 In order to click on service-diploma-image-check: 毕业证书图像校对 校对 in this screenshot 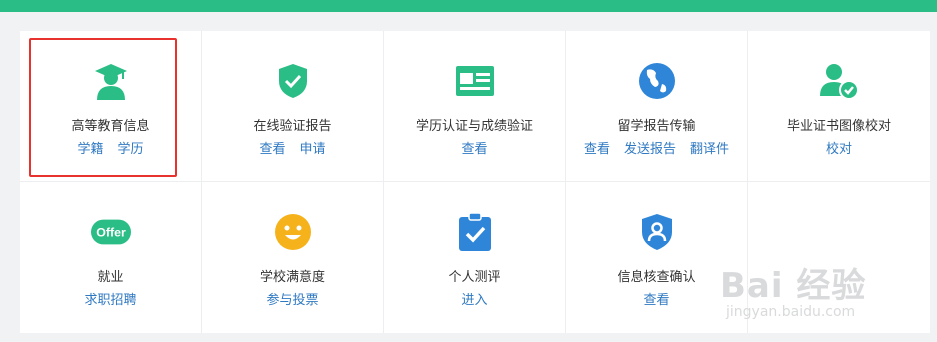, I will do `click(839, 106)`.